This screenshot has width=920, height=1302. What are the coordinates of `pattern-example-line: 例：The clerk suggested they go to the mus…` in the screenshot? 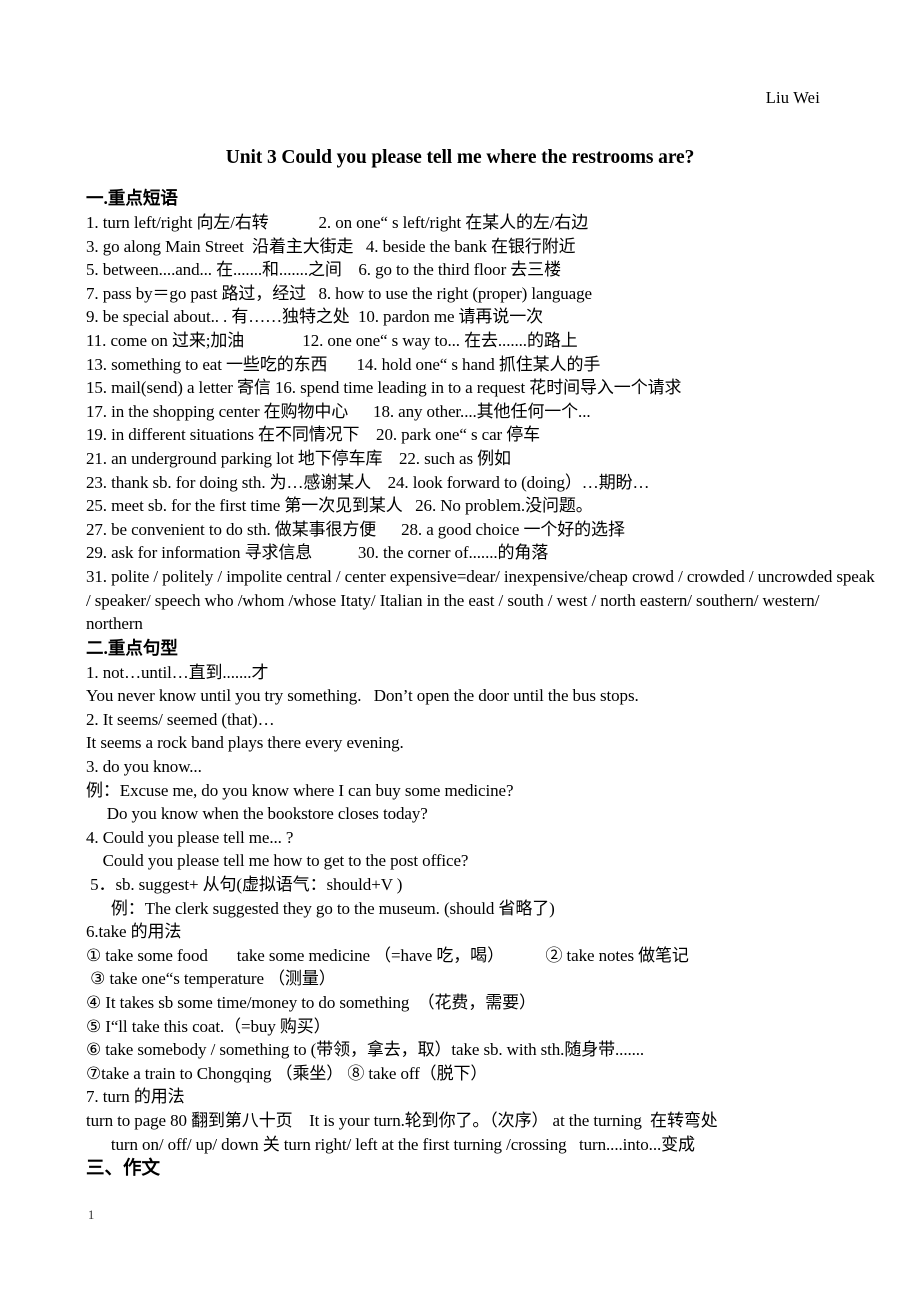 It's located at (320, 908).